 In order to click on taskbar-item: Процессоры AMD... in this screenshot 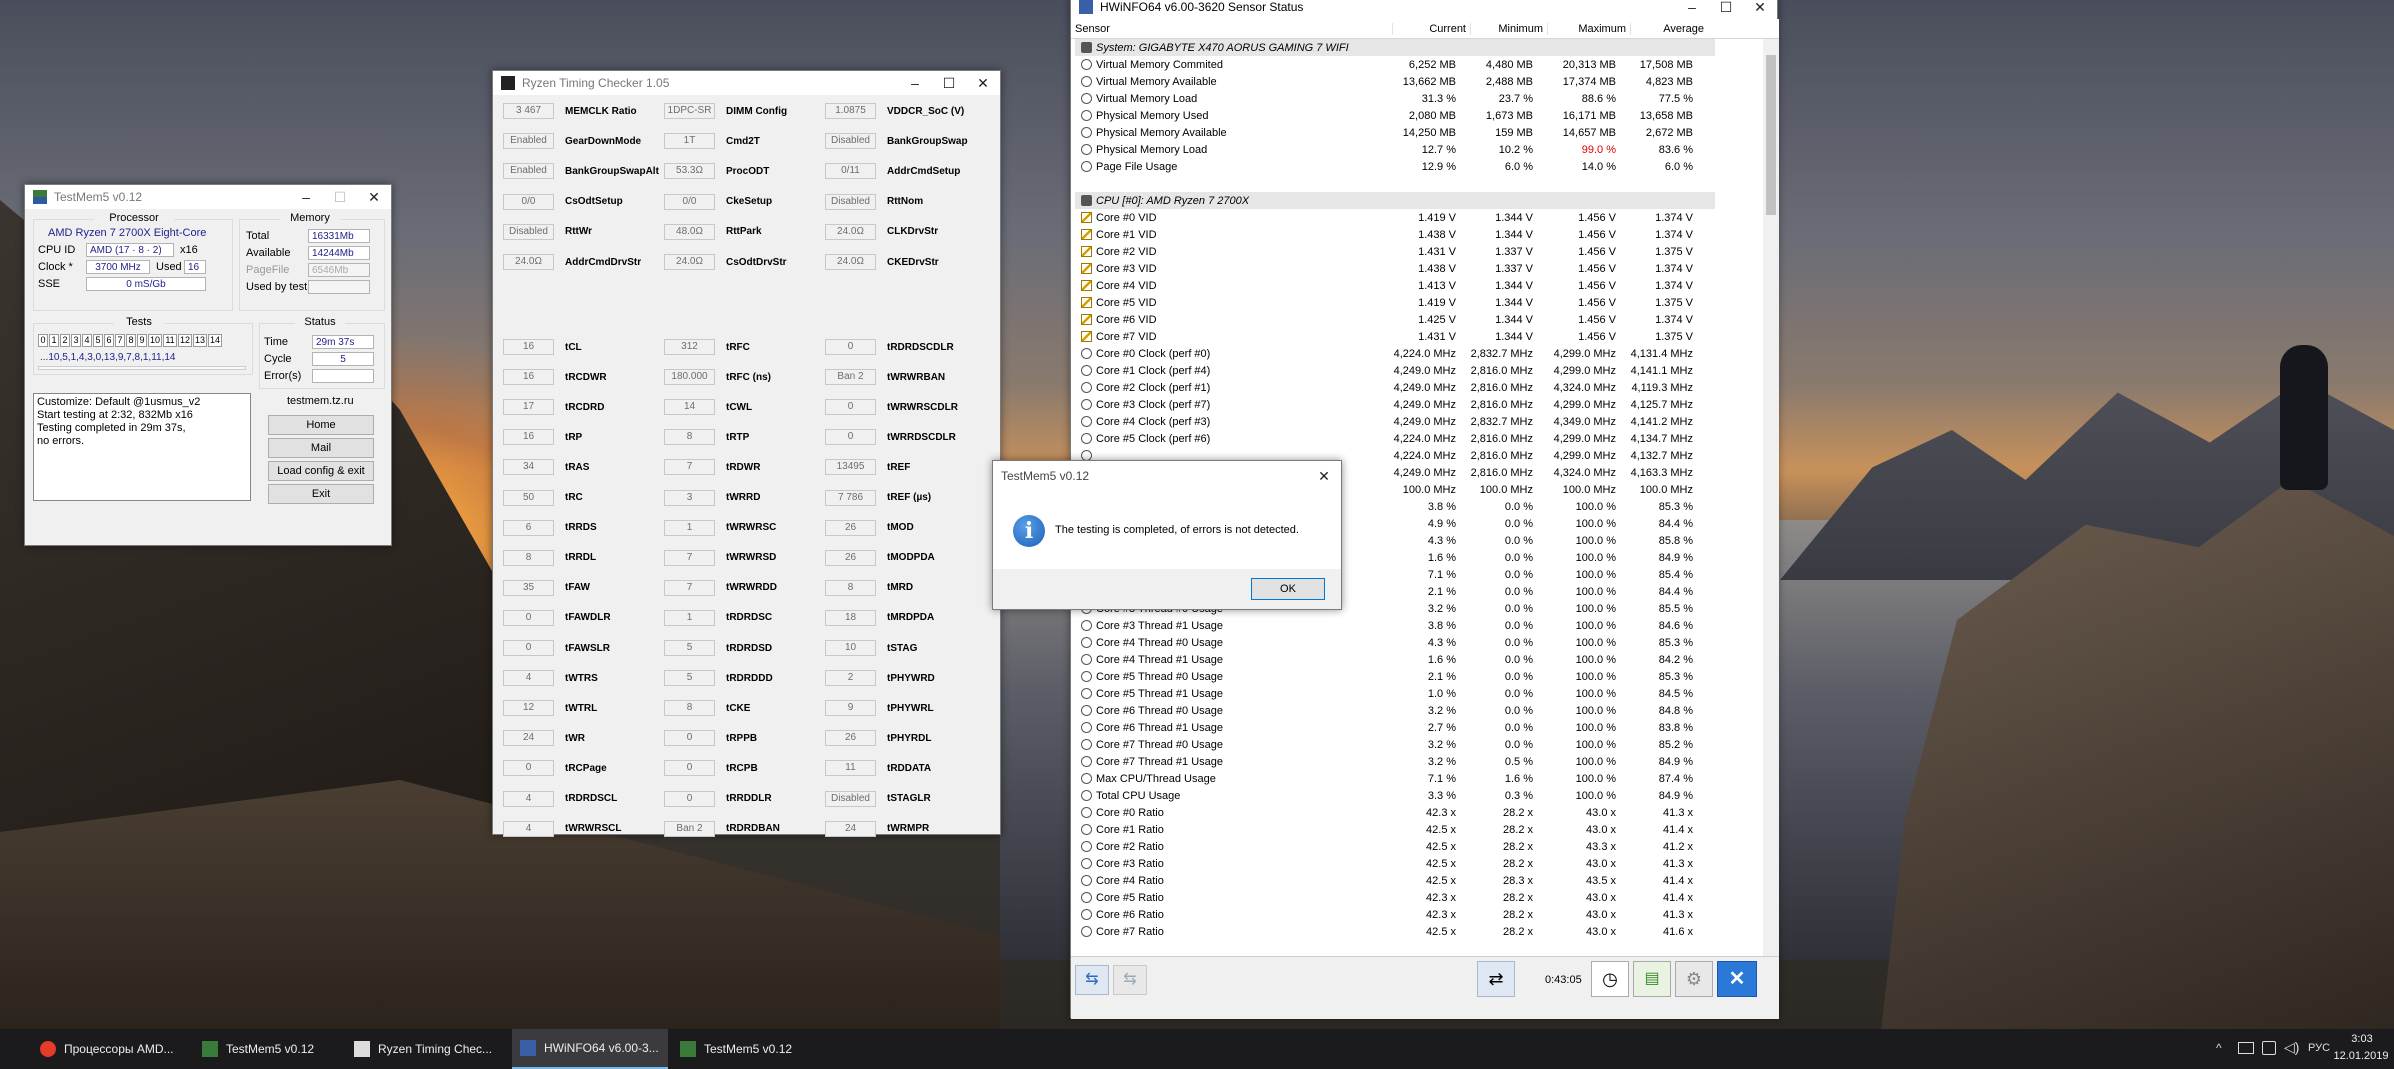, I will do `click(110, 1049)`.